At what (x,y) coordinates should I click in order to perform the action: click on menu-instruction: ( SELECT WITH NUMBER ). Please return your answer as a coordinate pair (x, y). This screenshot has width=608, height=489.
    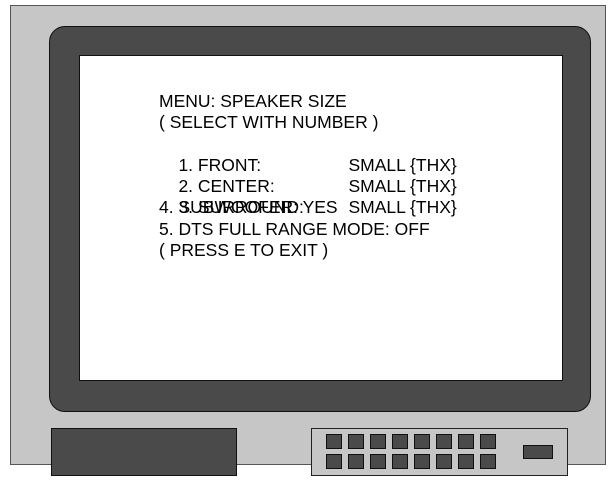
    Looking at the image, I should click on (269, 122).